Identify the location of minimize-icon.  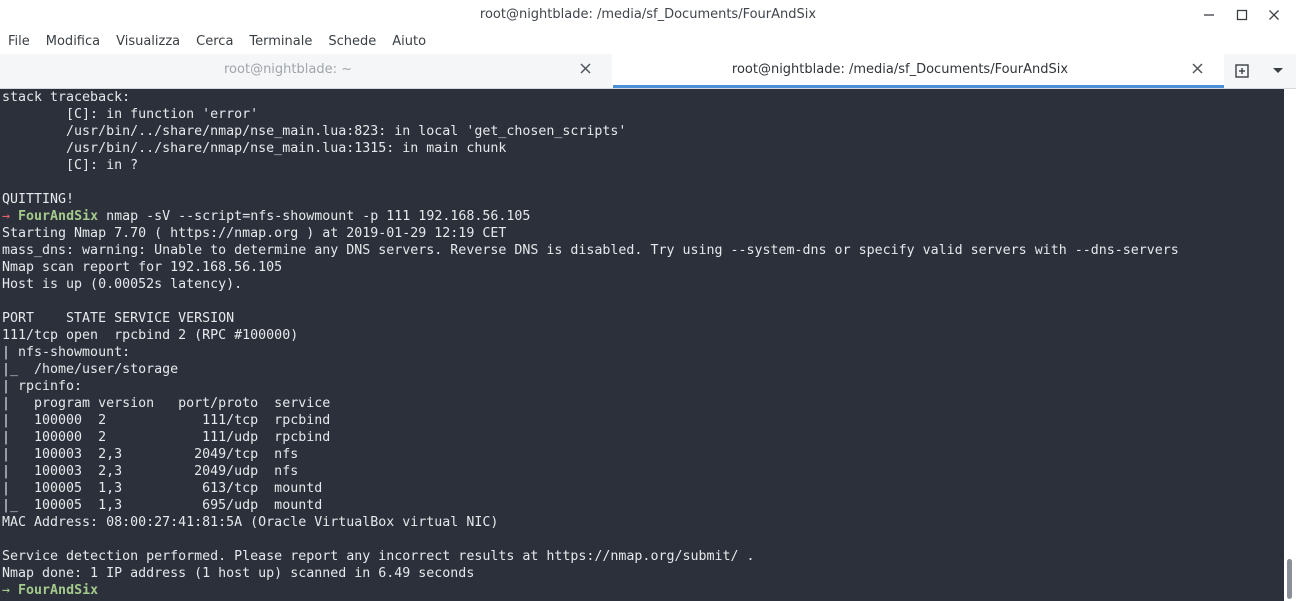
(1209, 15).